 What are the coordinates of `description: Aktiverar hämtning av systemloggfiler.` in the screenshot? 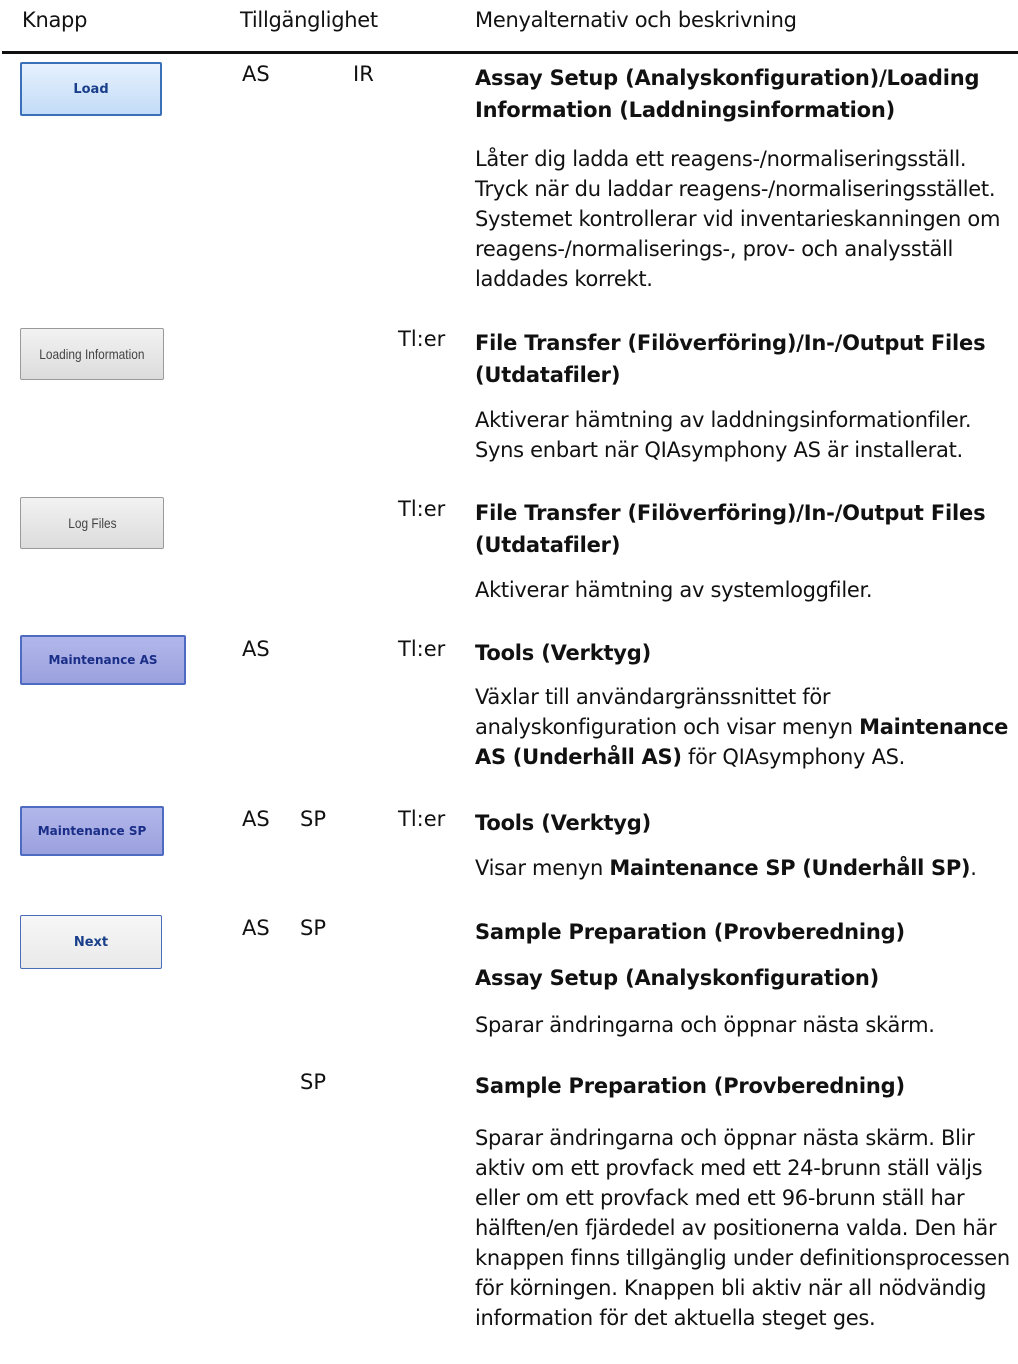 It's located at (674, 590).